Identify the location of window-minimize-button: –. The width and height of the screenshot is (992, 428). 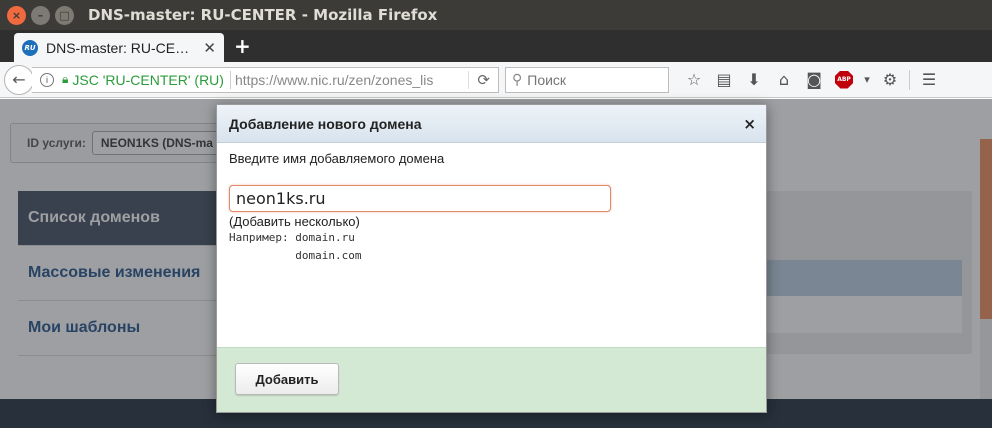
(40, 15).